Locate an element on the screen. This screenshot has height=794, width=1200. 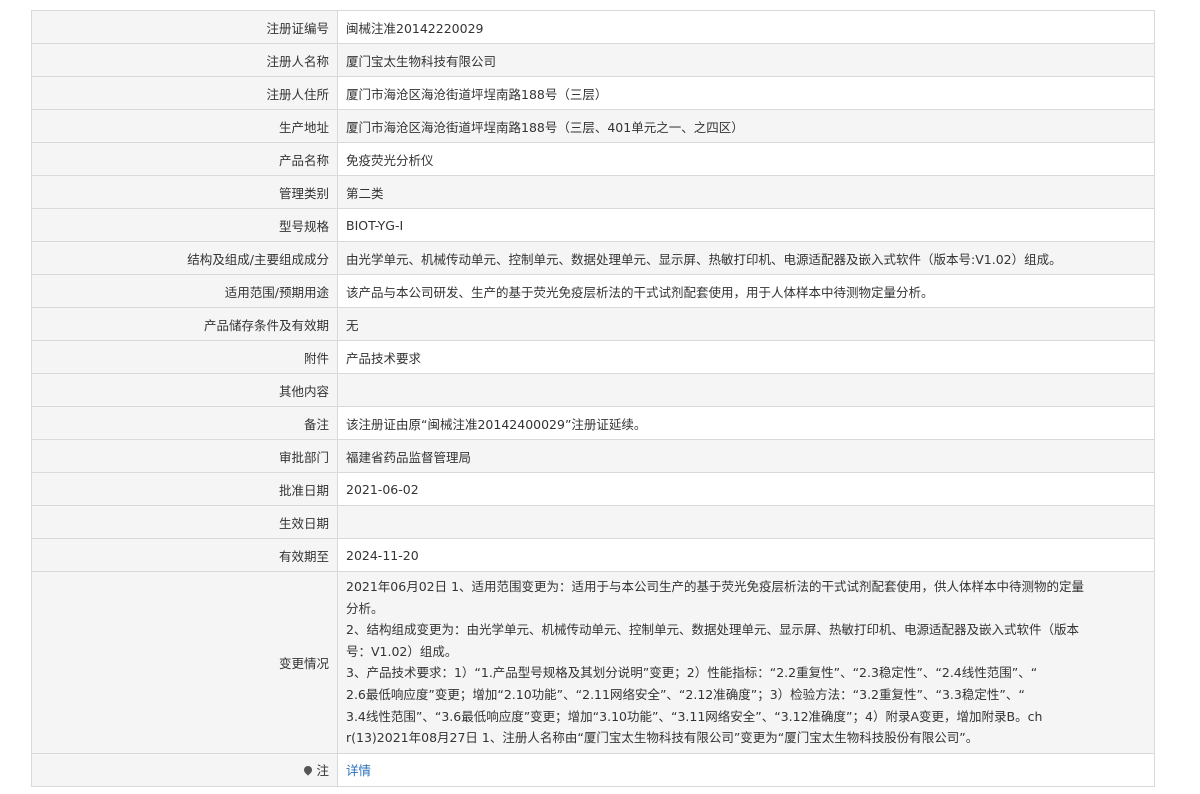
row-label: 产品名称 is located at coordinates (184, 159).